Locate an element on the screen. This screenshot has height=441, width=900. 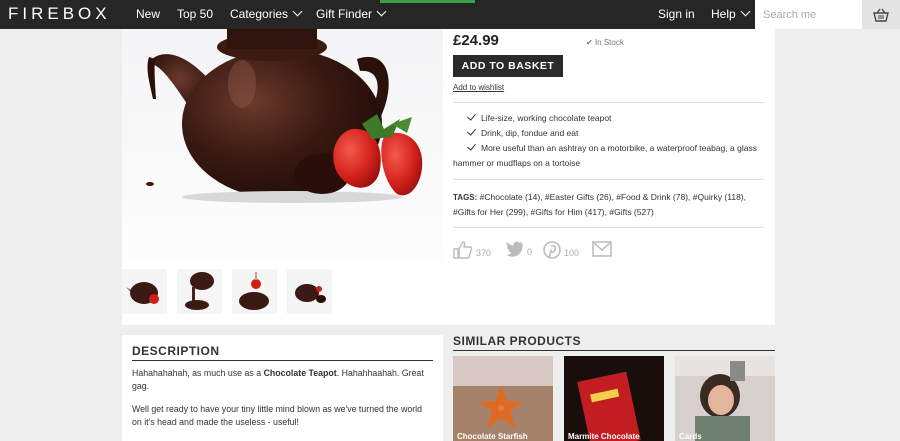
envelope-icon is located at coordinates (602, 249).